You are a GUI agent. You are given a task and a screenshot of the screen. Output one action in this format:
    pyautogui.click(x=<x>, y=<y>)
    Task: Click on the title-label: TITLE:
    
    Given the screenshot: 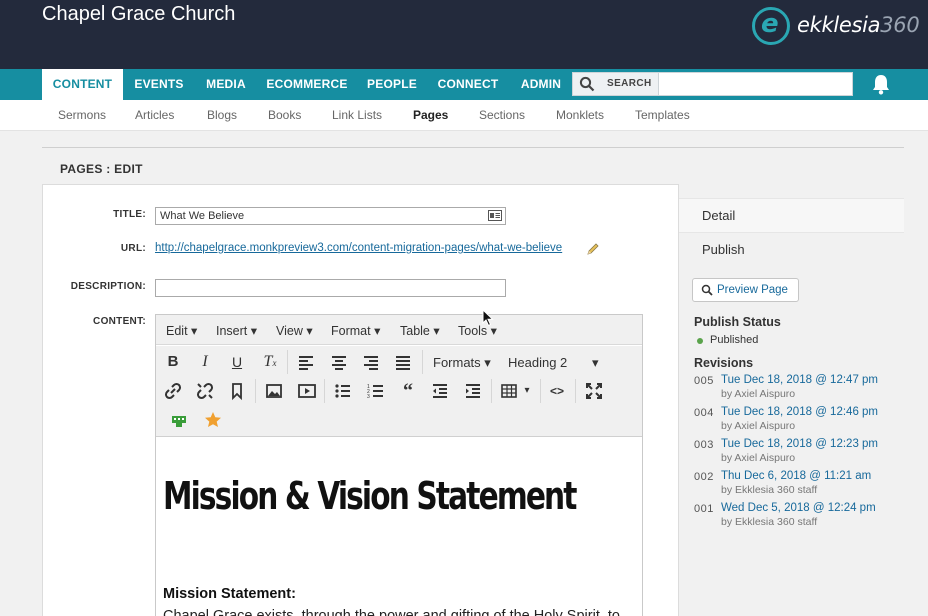 What is the action you would take?
    pyautogui.click(x=129, y=214)
    